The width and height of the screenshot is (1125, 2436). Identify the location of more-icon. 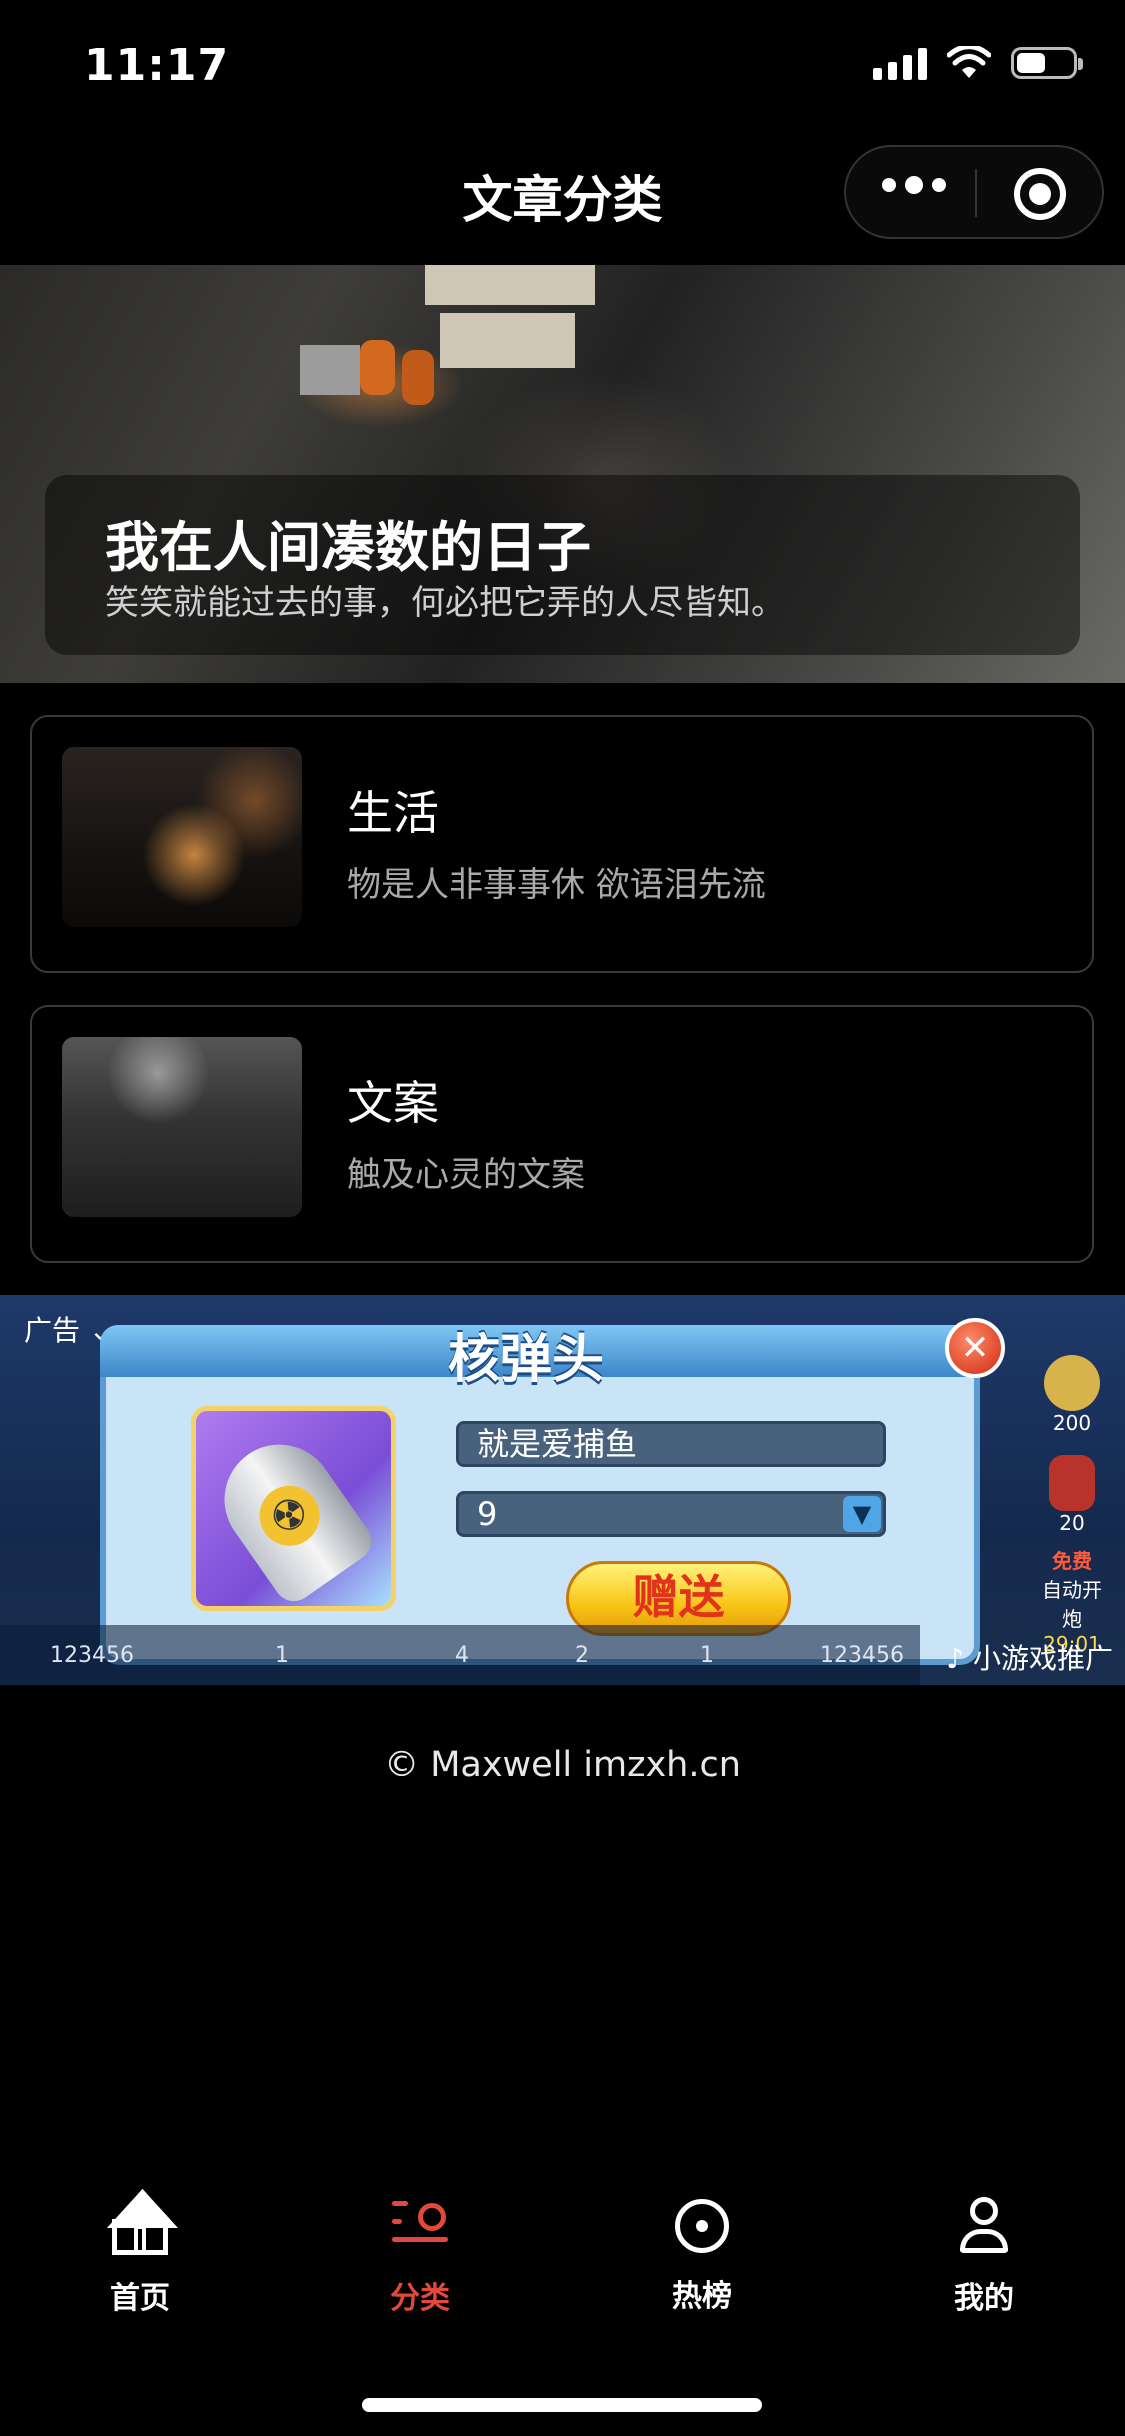
(914, 185).